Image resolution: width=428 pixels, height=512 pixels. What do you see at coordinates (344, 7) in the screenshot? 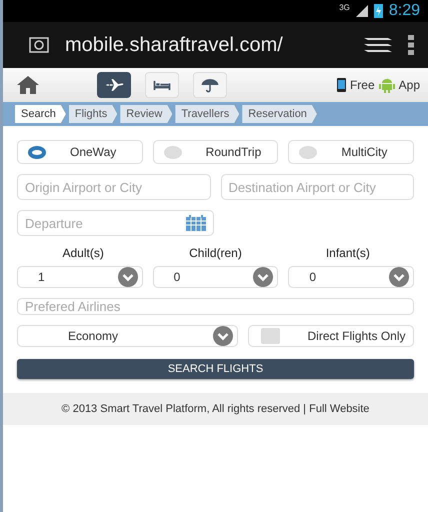
I see `network-label: 3G` at bounding box center [344, 7].